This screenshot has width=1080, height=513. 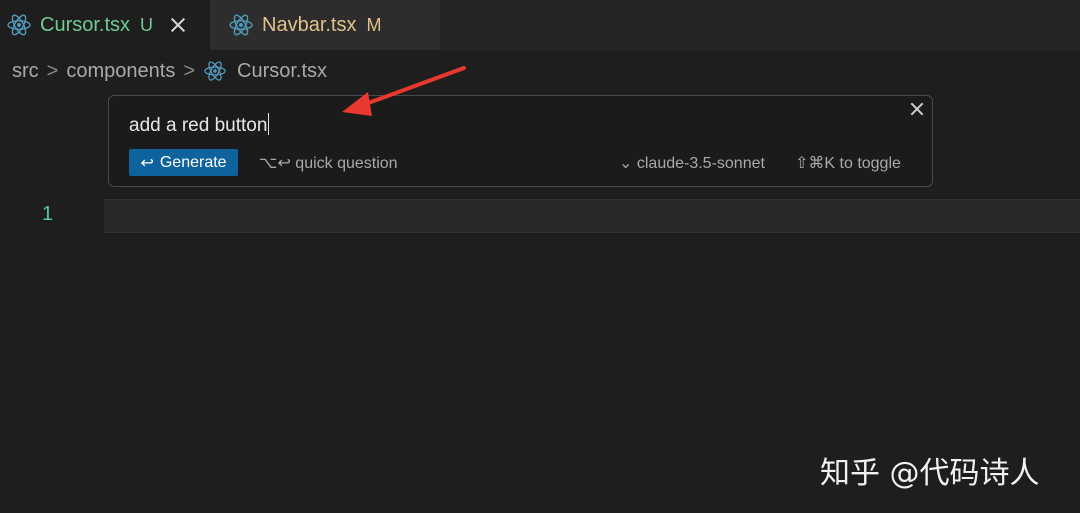 I want to click on tab-navbar: Navbar.tsx M, so click(x=325, y=25).